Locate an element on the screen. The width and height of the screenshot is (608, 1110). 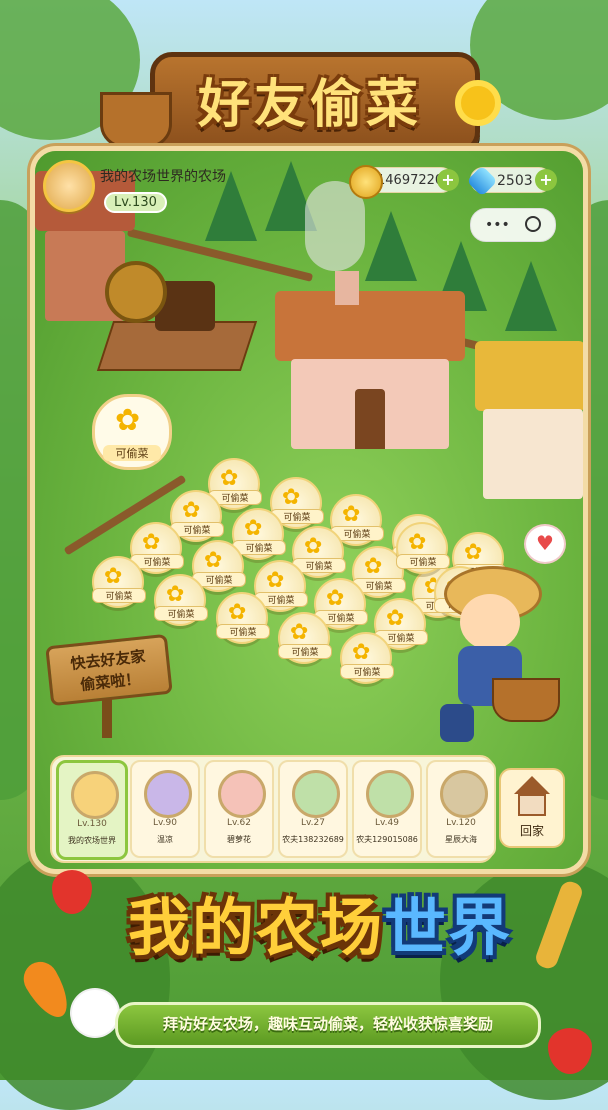
friend-card: Lv.27 农夫138232689 is located at coordinates (313, 809).